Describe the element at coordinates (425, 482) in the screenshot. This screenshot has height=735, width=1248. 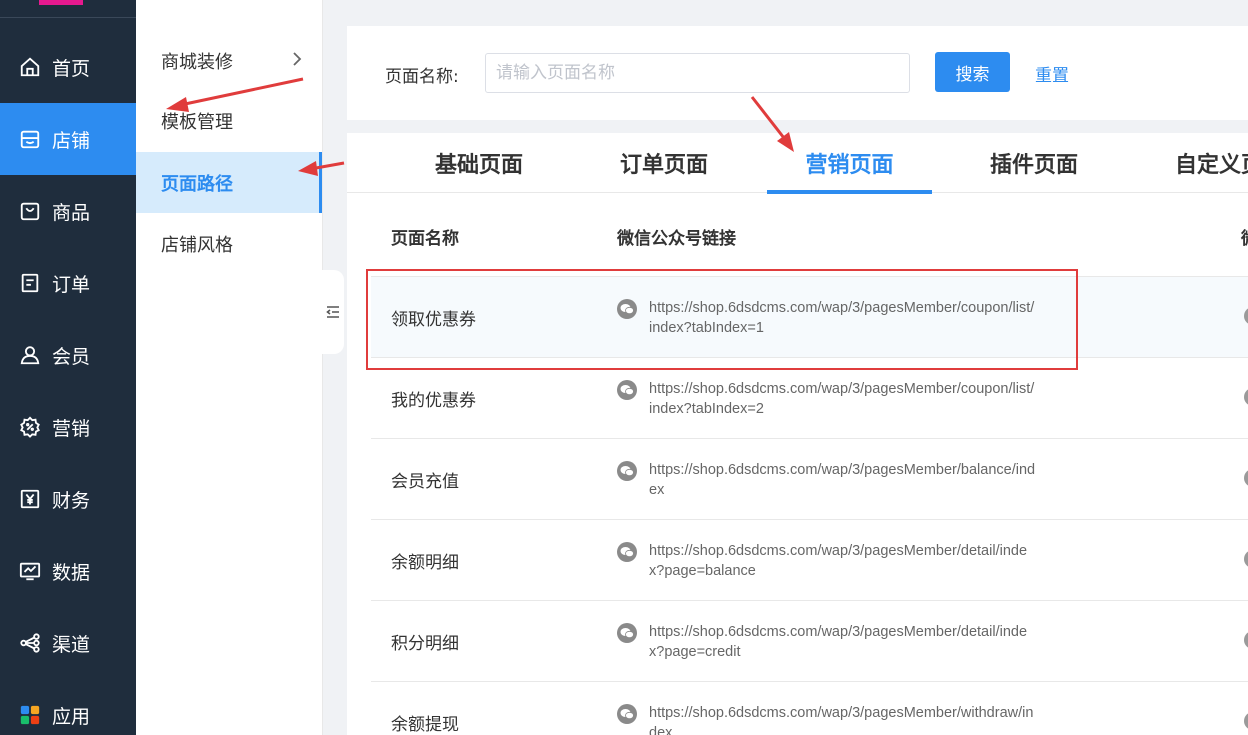
I see `page-name-cell: 会员充值` at that location.